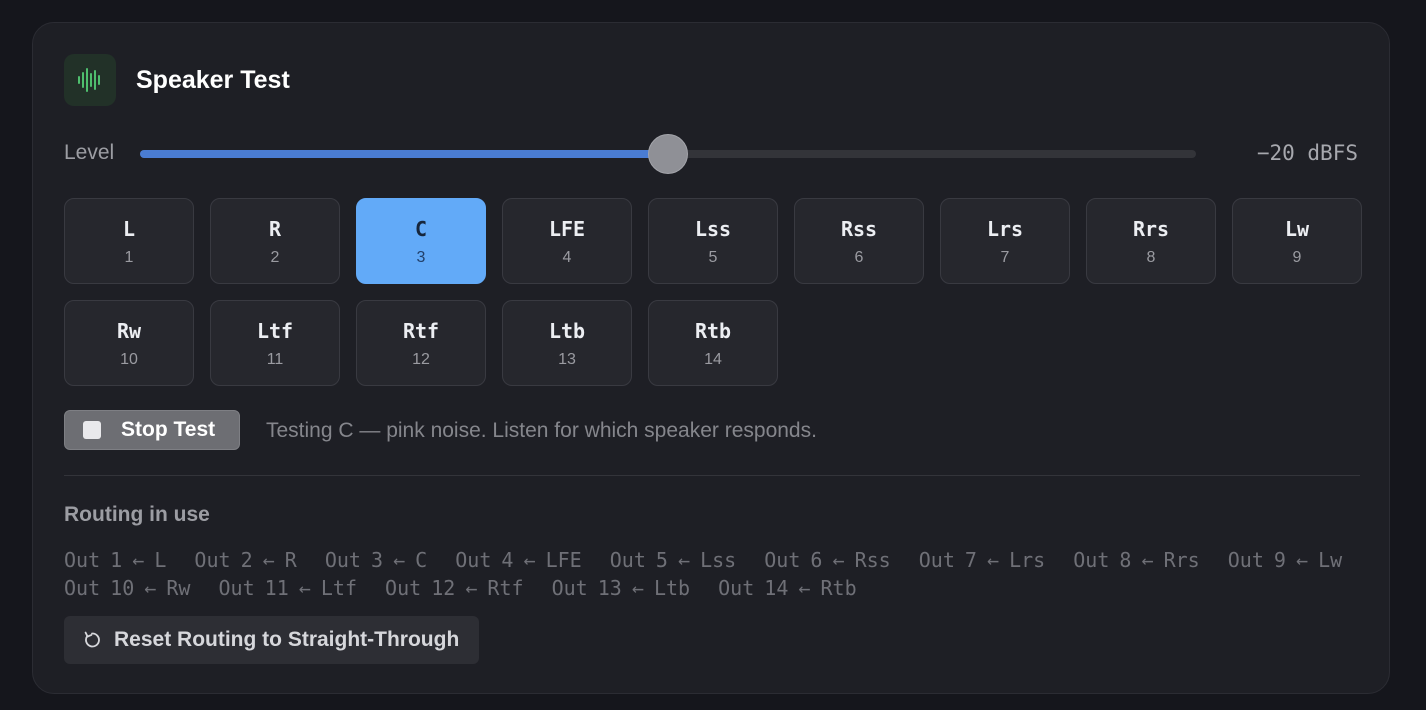 The height and width of the screenshot is (710, 1426). What do you see at coordinates (275, 229) in the screenshot?
I see `channel-name: R` at bounding box center [275, 229].